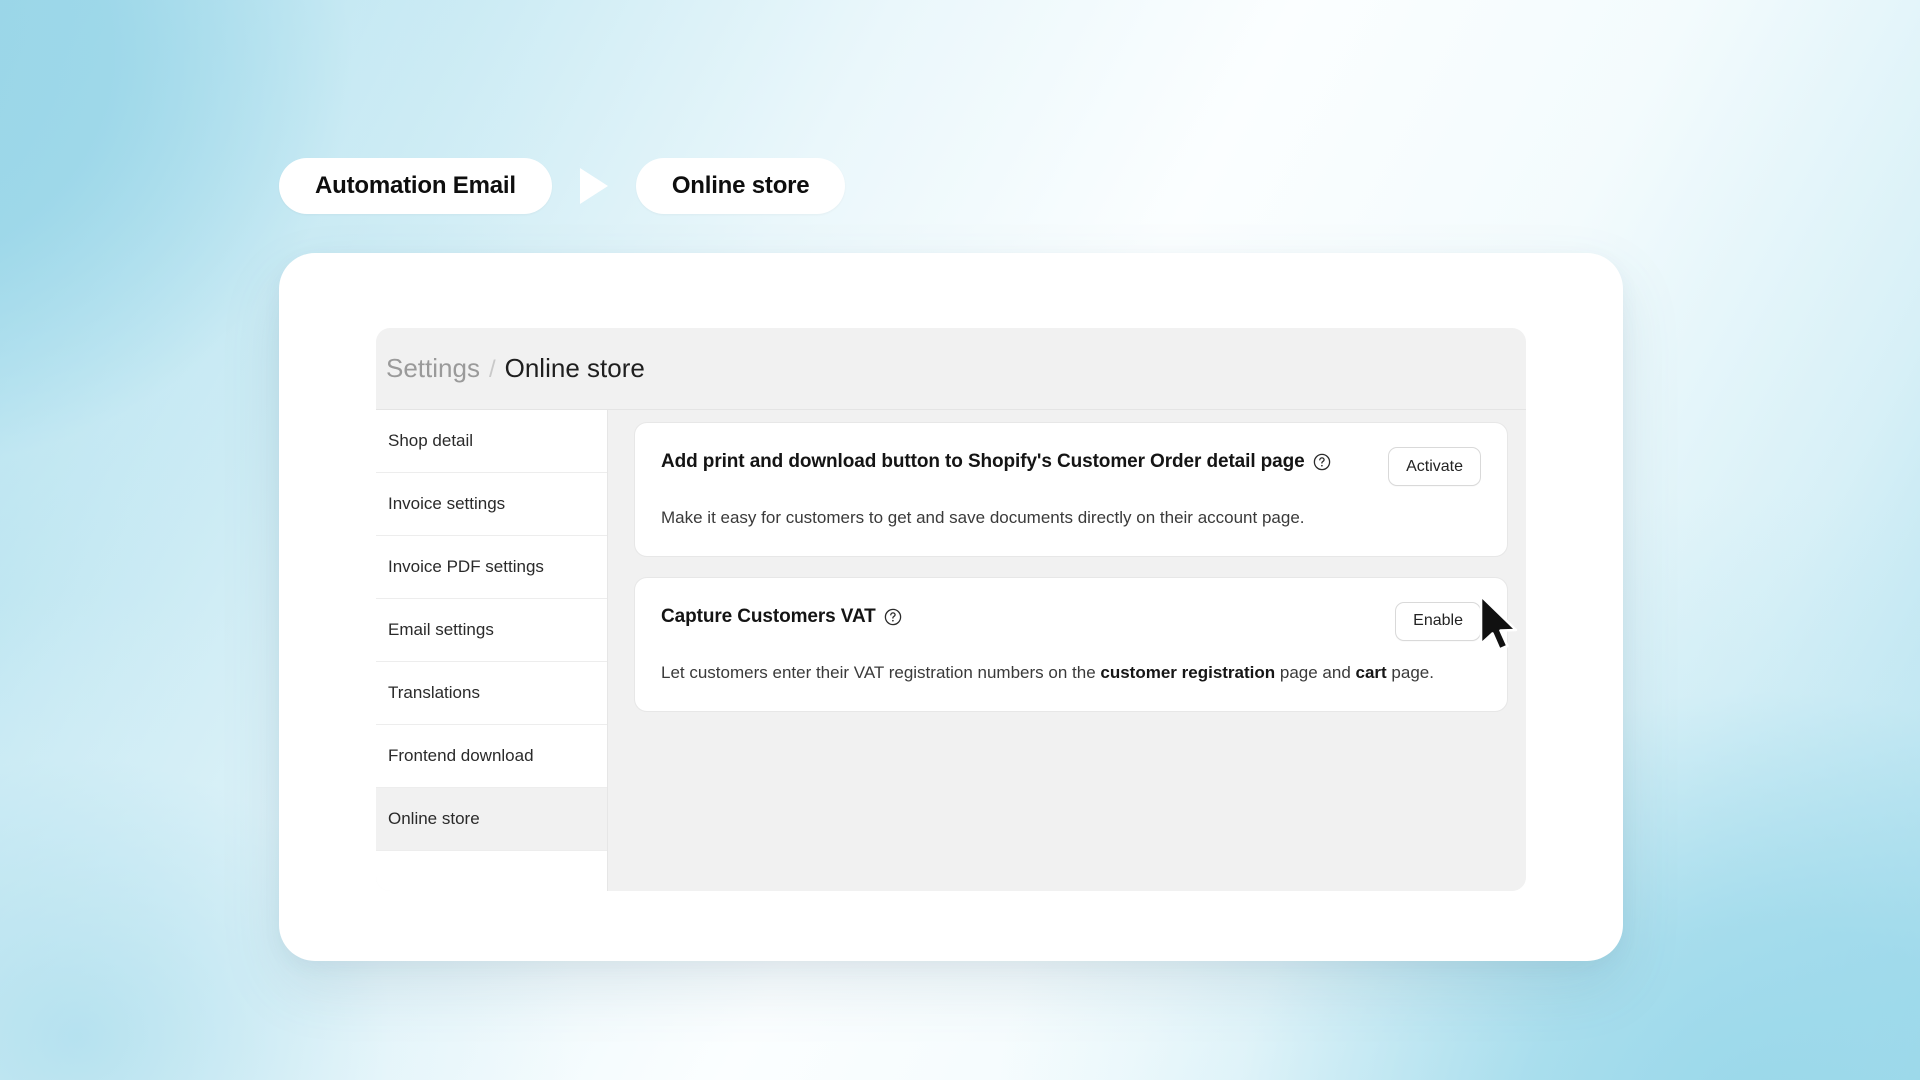 This screenshot has height=1080, width=1920. What do you see at coordinates (1438, 621) in the screenshot?
I see `enable-button: Enable` at bounding box center [1438, 621].